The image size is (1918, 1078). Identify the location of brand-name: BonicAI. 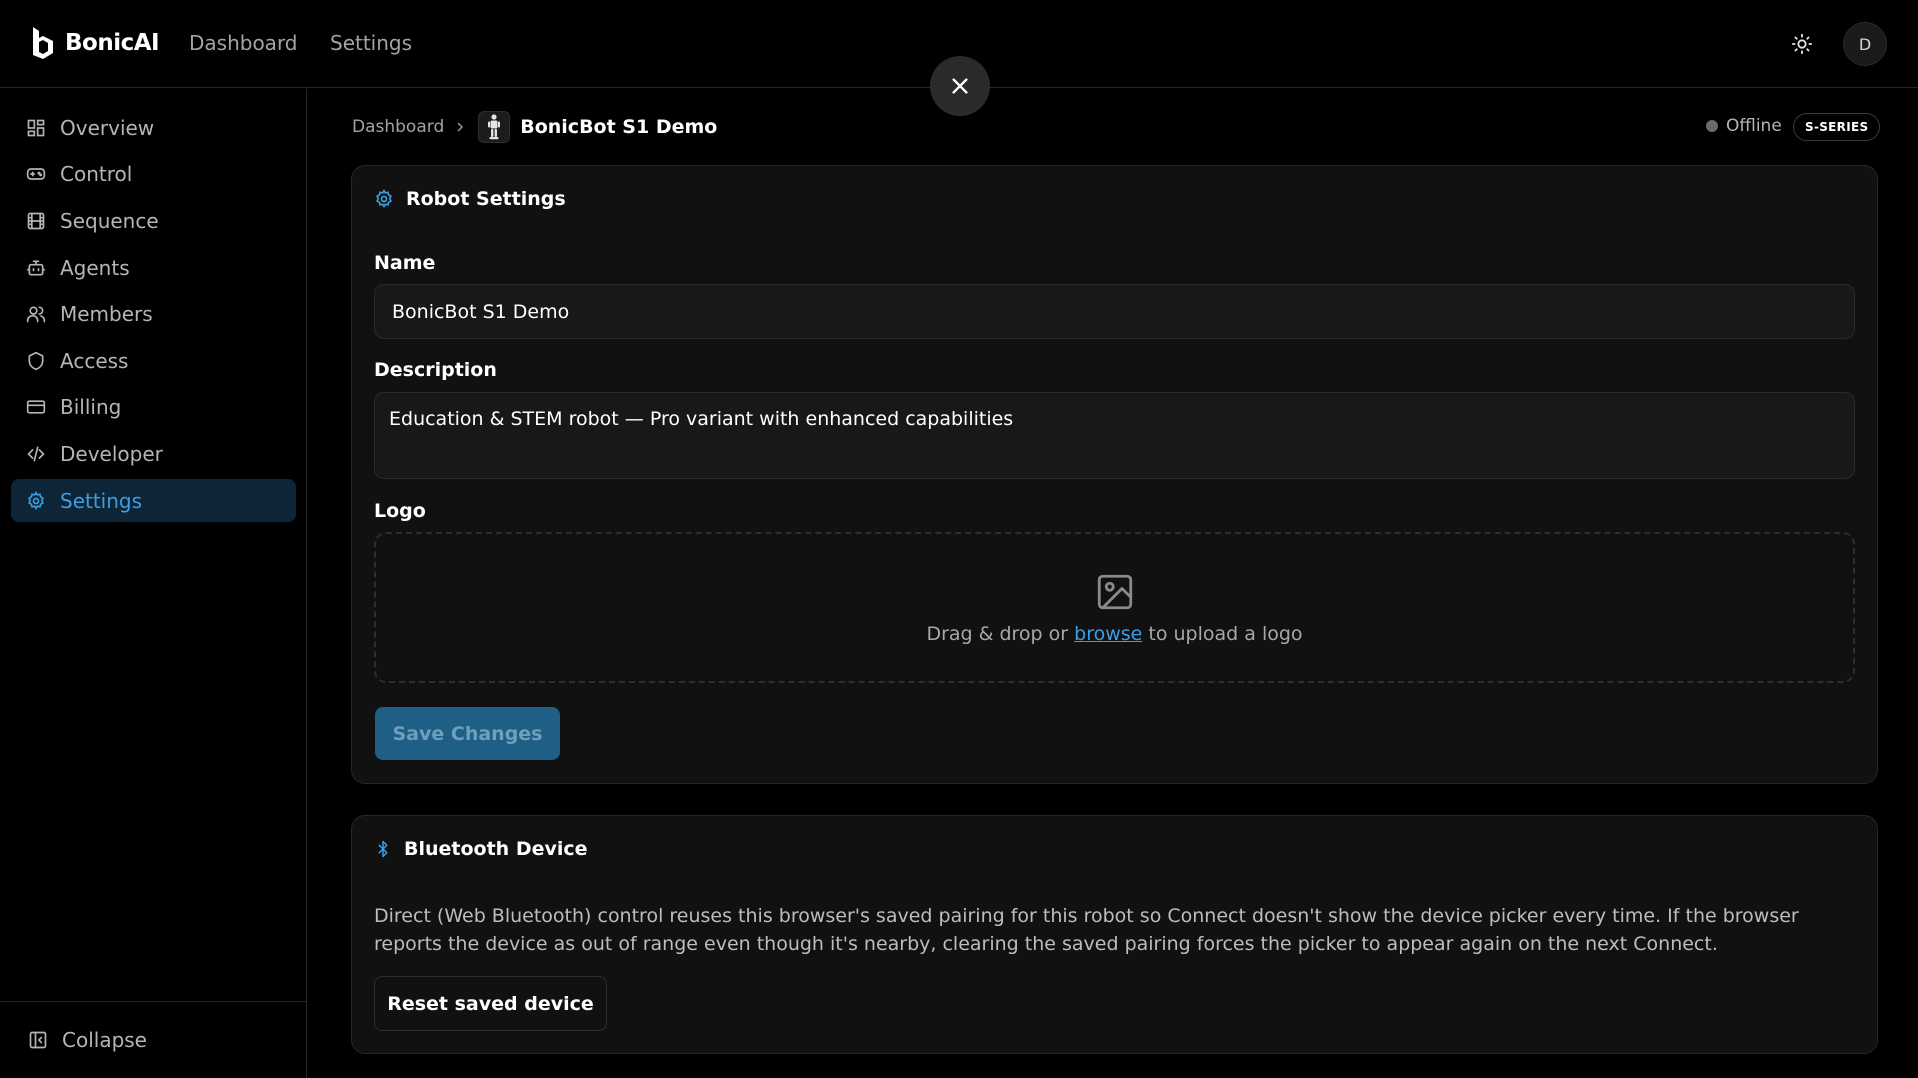
(112, 43).